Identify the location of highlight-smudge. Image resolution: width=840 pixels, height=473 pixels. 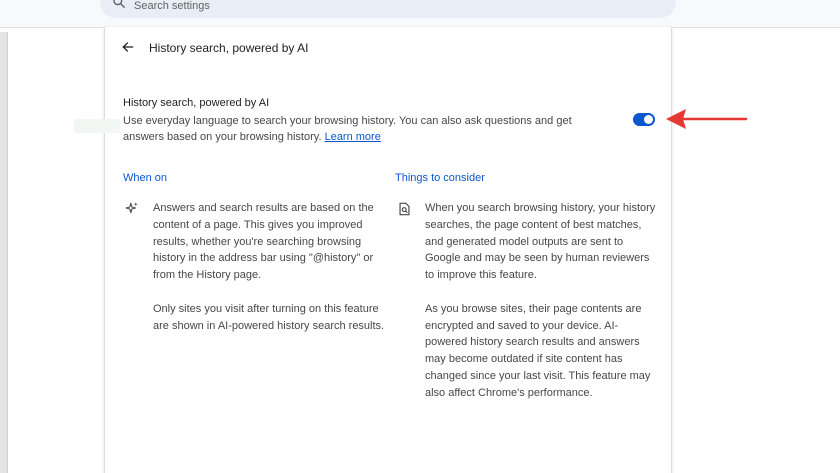
(97, 126).